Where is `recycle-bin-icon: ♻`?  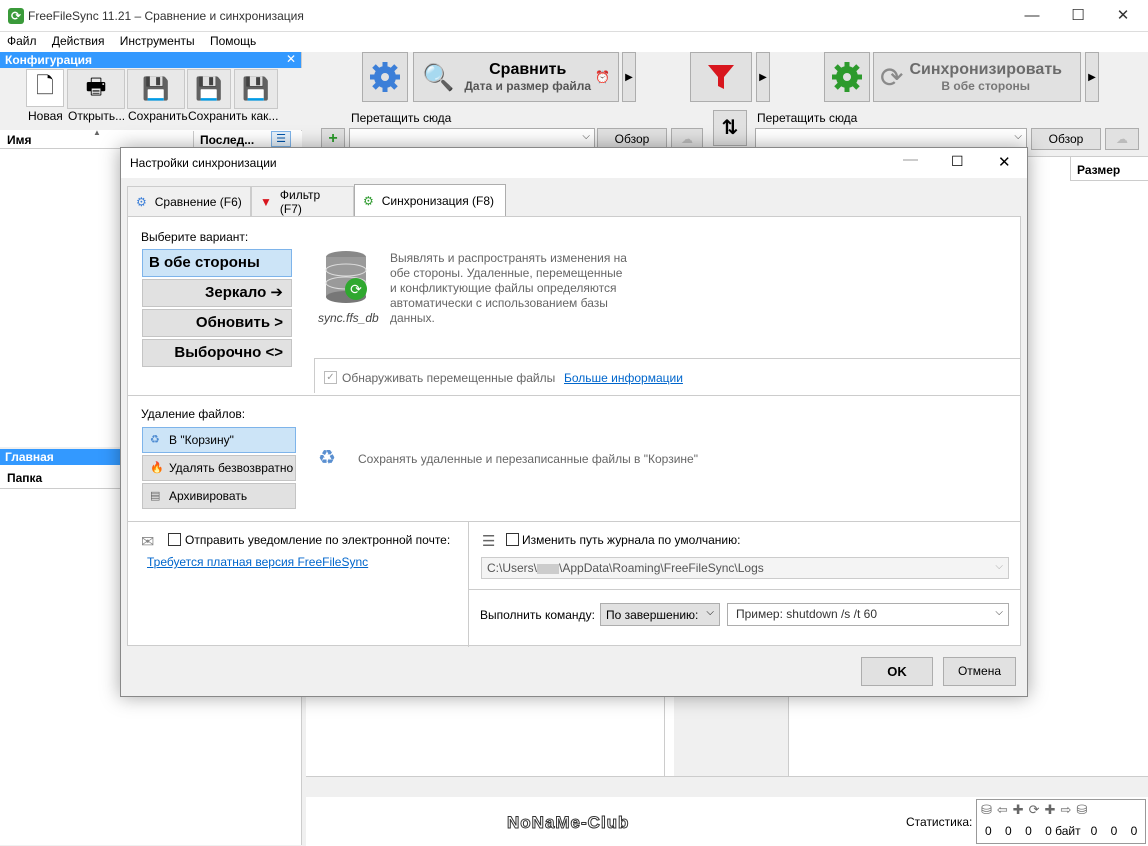 recycle-bin-icon: ♻ is located at coordinates (155, 440).